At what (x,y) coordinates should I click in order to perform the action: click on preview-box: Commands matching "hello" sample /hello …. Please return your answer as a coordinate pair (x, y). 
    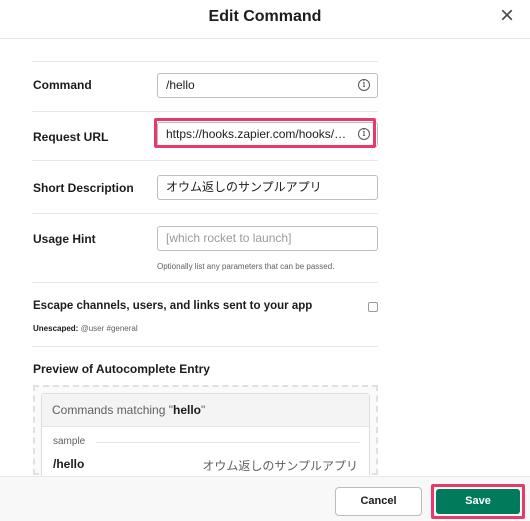
    Looking at the image, I should click on (205, 434).